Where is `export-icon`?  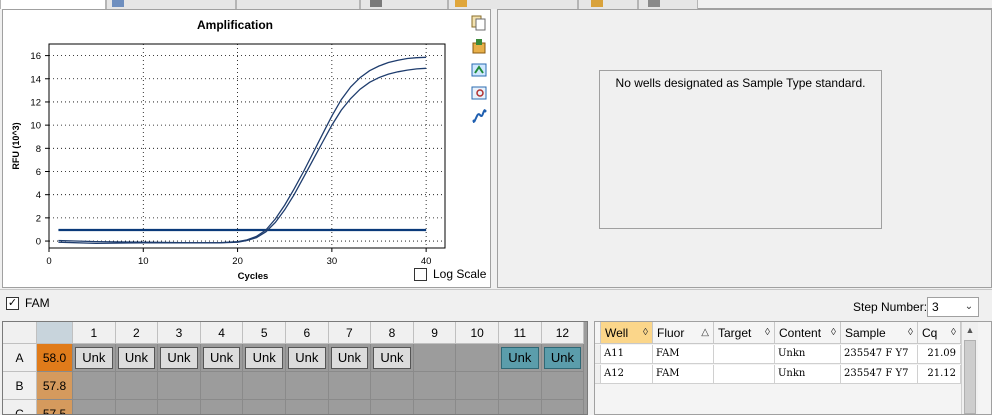 export-icon is located at coordinates (479, 46).